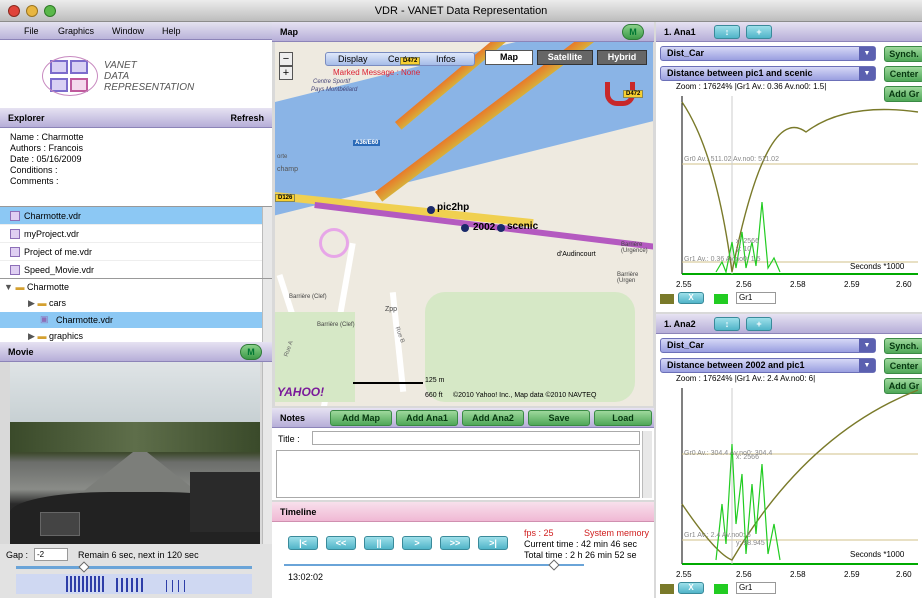 Image resolution: width=922 pixels, height=598 pixels. I want to click on ana1-tick-2: 2.56, so click(744, 284).